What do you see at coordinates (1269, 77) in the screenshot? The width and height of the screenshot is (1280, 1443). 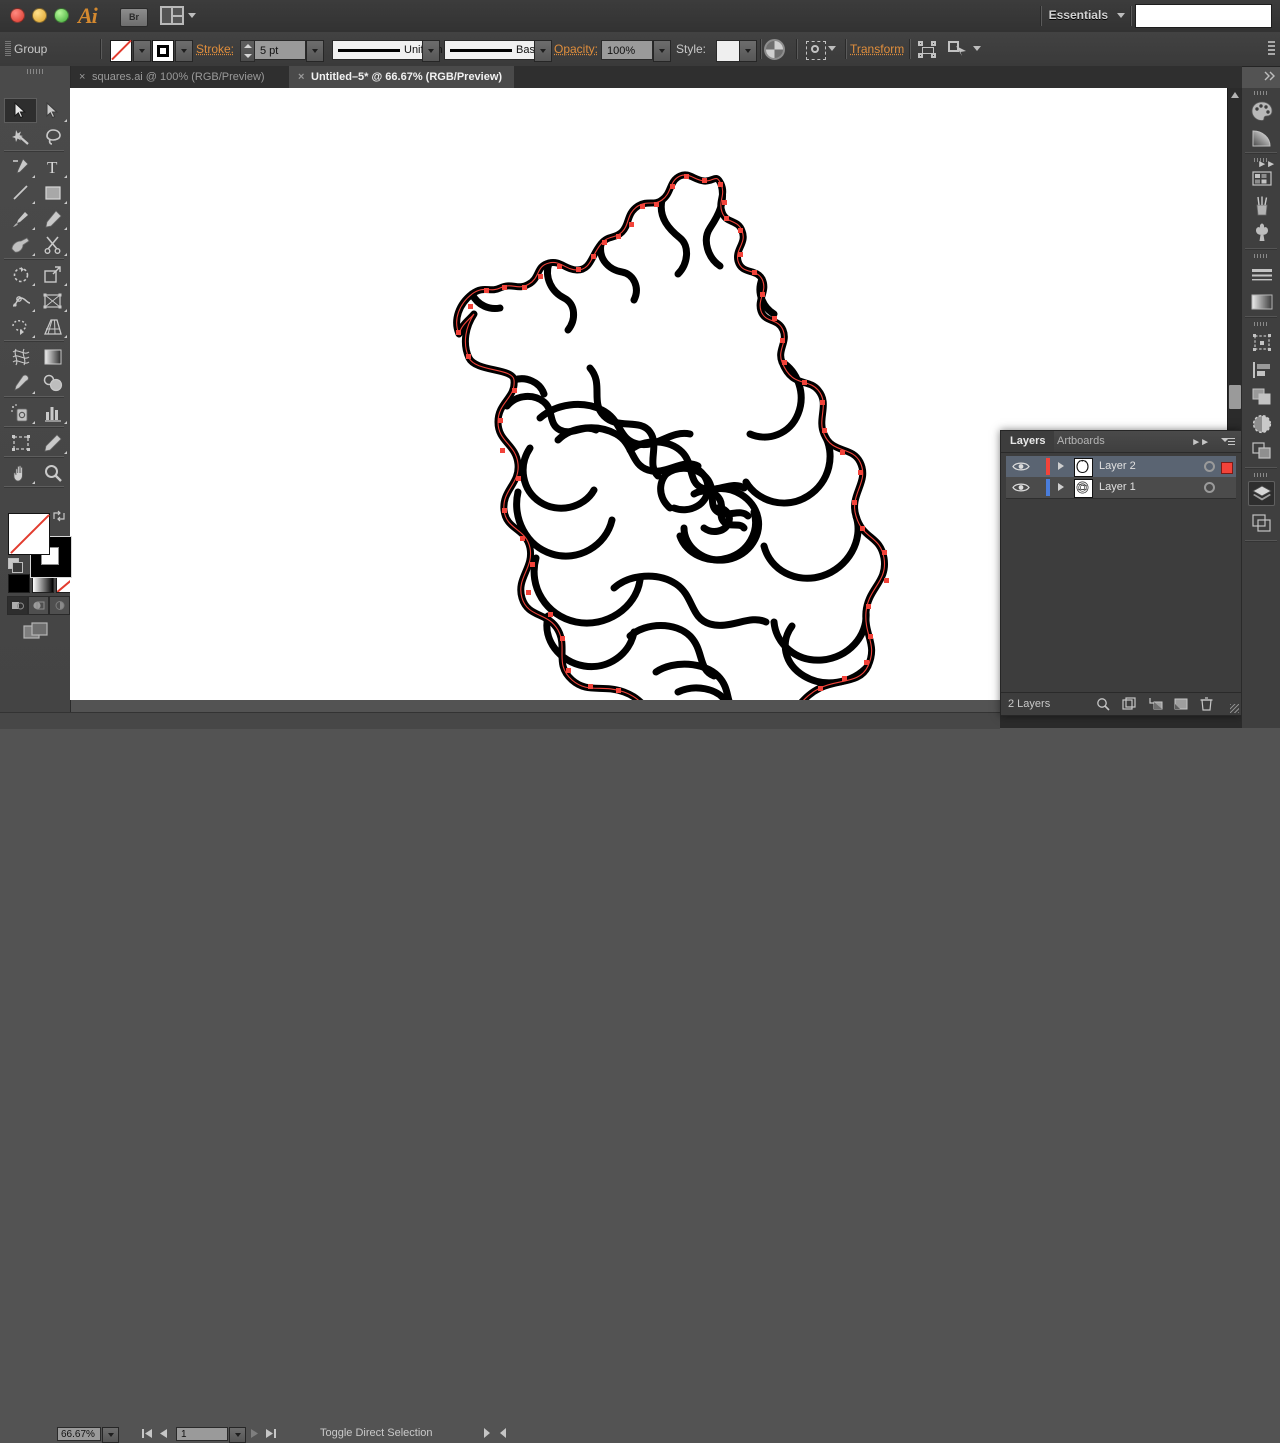 I see `tab-dock-right-chevron-icon` at bounding box center [1269, 77].